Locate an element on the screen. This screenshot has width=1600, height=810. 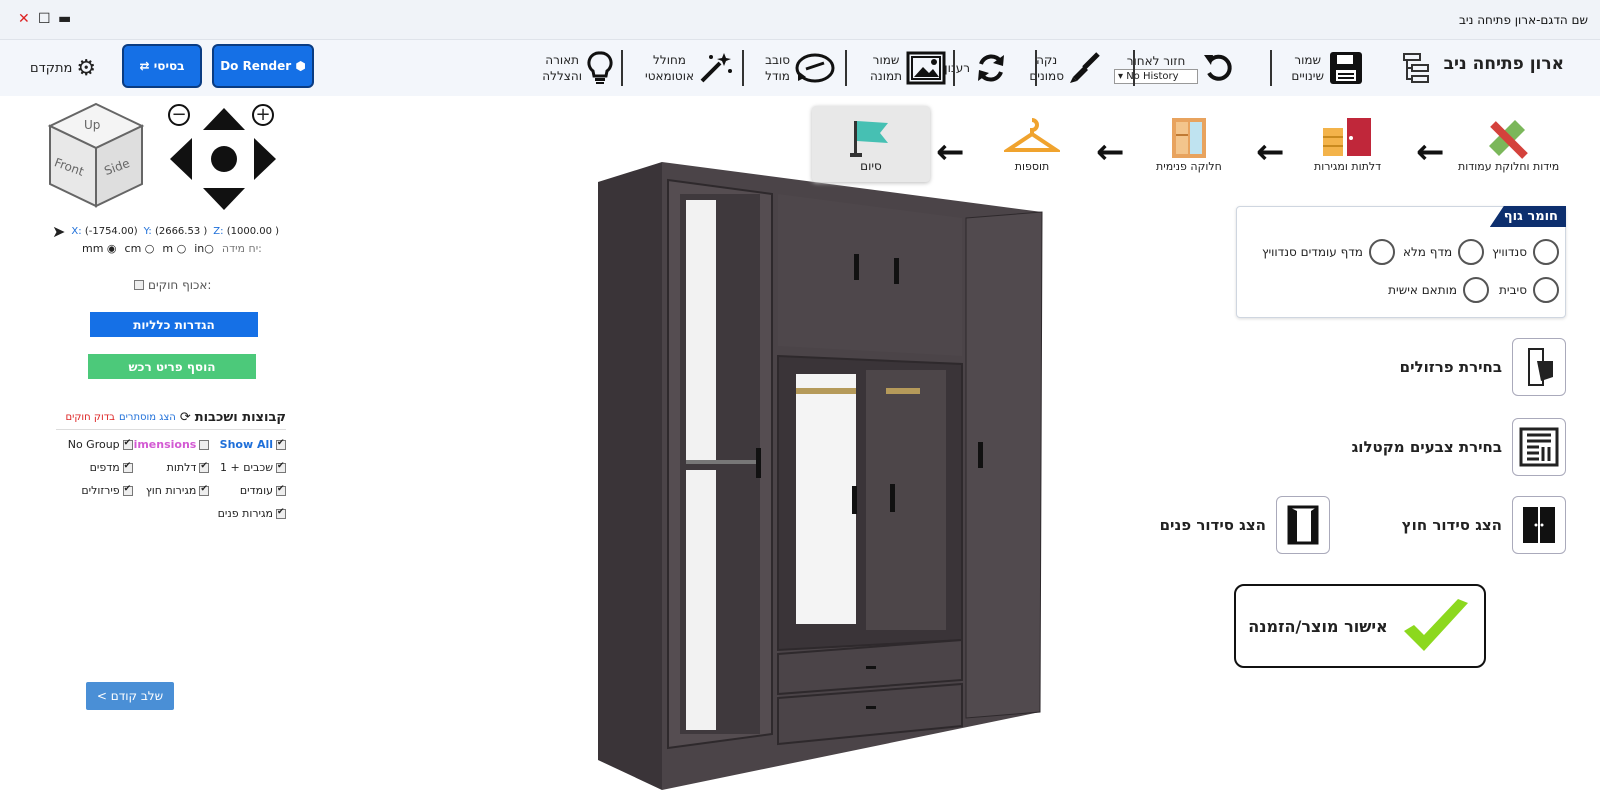
history-select: ▾ No History is located at coordinates (1156, 76).